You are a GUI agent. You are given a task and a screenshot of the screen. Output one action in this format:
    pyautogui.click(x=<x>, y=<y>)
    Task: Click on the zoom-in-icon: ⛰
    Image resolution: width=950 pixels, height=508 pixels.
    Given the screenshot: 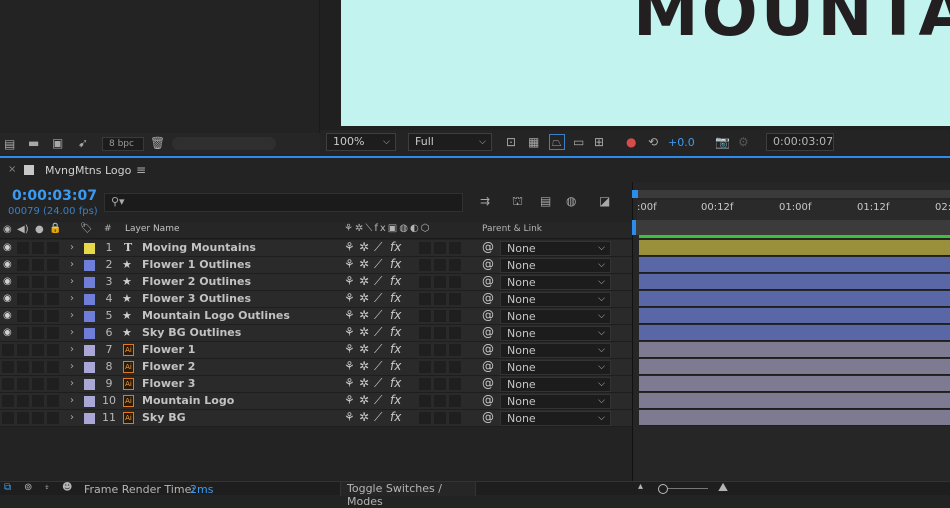 What is the action you would take?
    pyautogui.click(x=723, y=487)
    